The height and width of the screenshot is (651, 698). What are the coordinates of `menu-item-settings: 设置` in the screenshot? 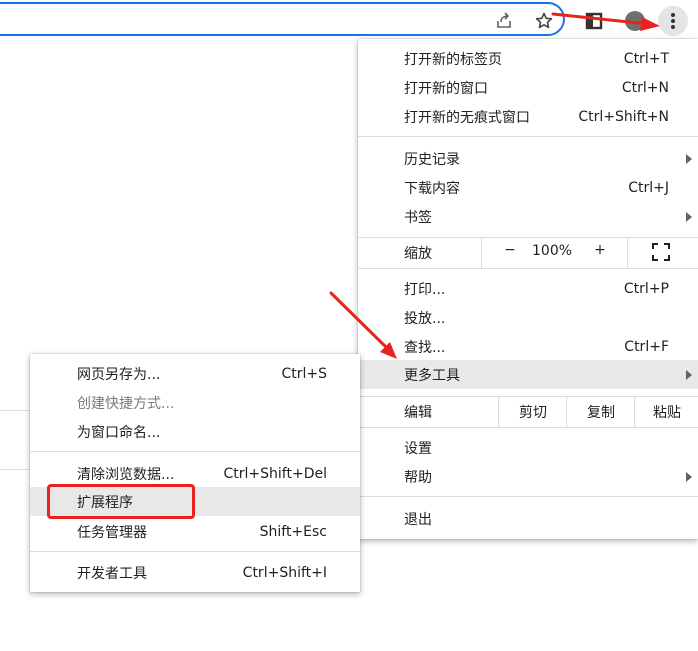 It's located at (528, 447).